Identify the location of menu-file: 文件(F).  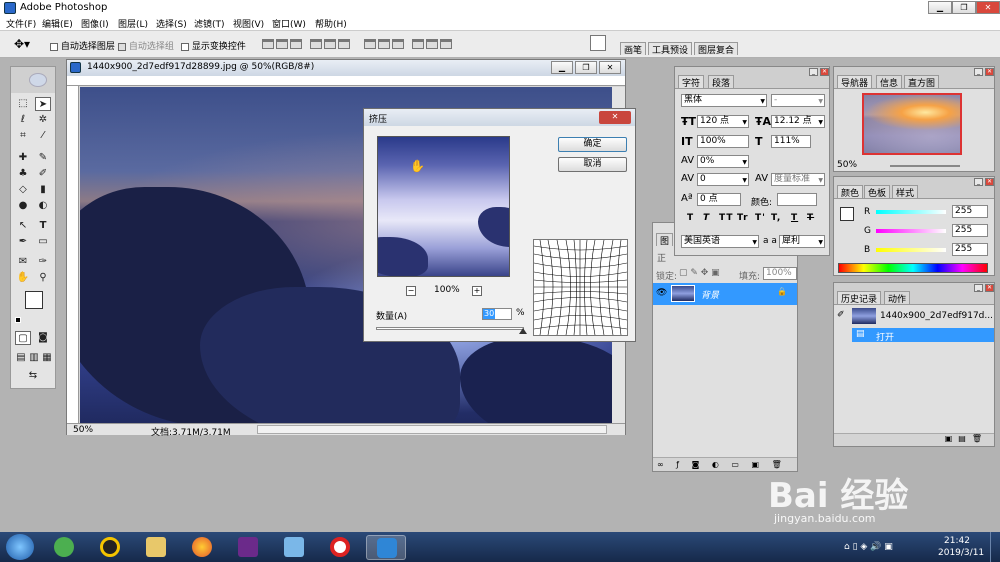
(21, 23).